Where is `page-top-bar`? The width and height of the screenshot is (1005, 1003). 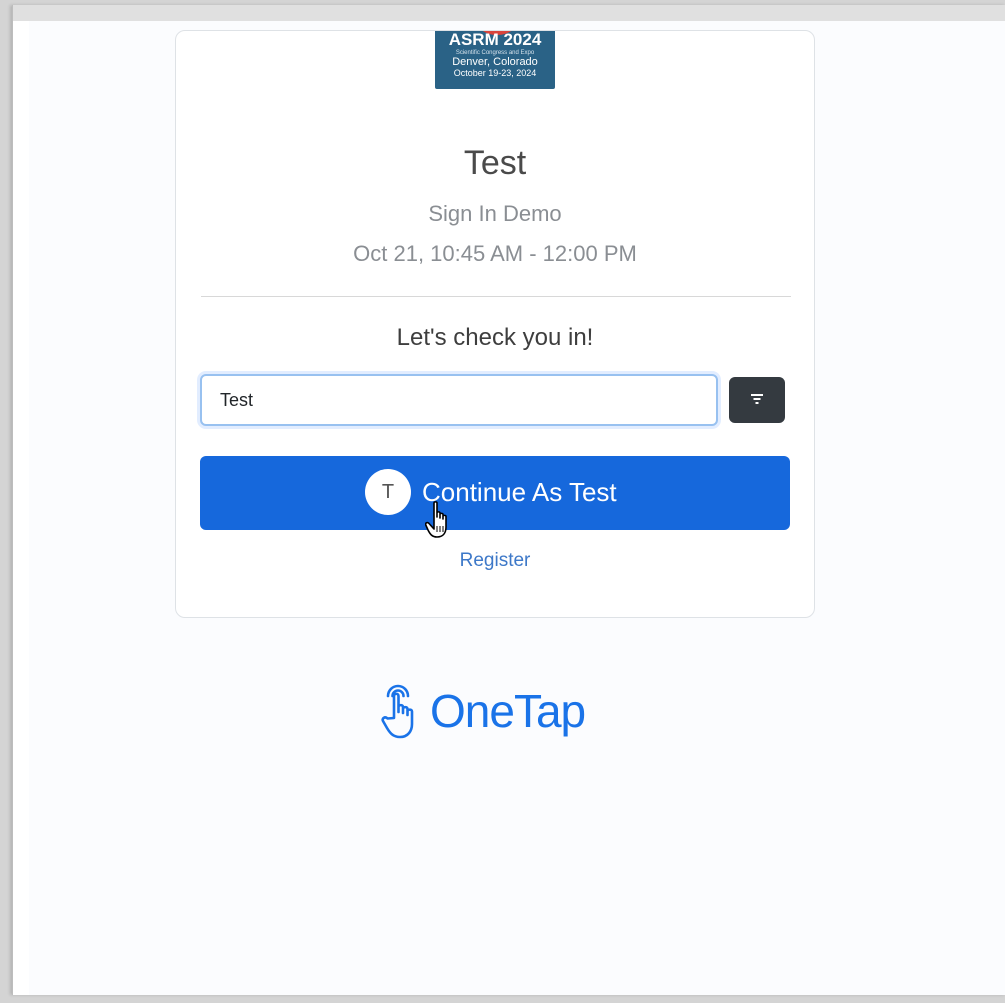 page-top-bar is located at coordinates (509, 13).